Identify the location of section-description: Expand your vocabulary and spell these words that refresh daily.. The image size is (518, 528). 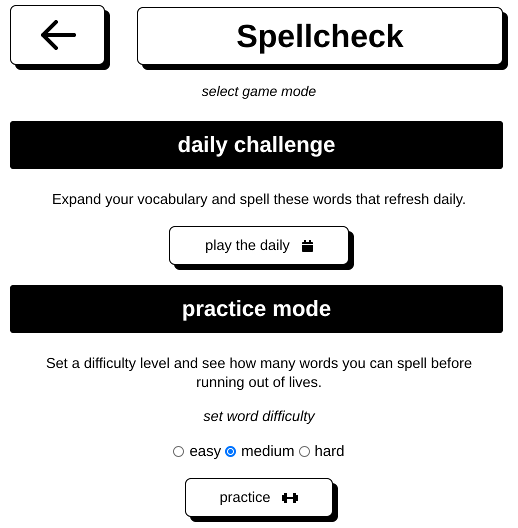
(258, 200).